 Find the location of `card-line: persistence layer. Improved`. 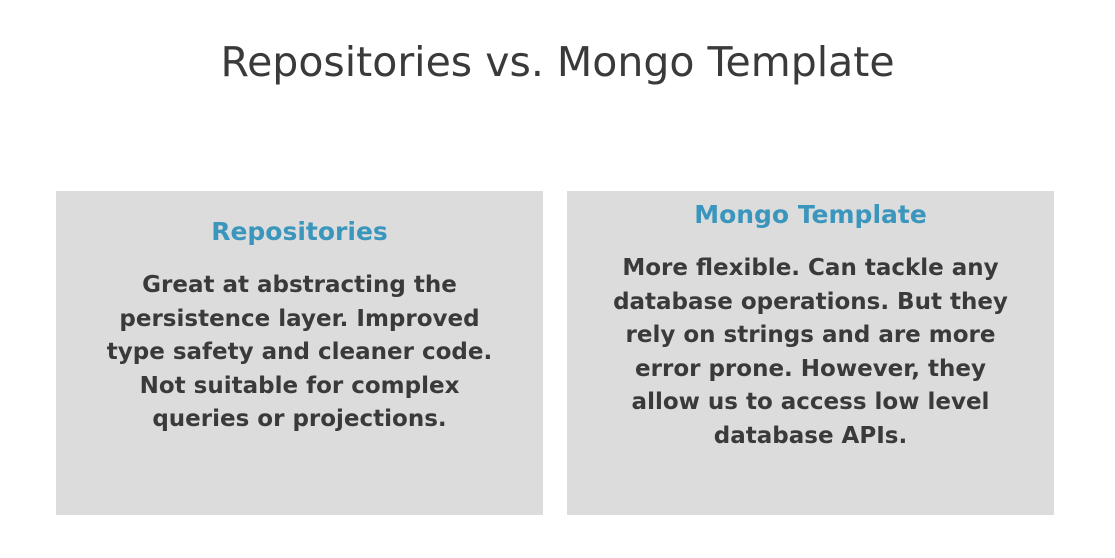

card-line: persistence layer. Improved is located at coordinates (299, 318).